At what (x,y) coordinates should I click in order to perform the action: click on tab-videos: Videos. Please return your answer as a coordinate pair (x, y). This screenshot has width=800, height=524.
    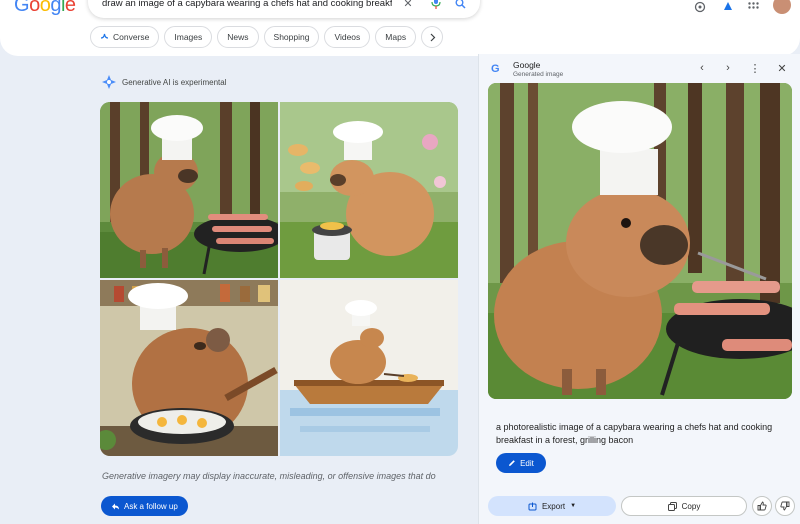
    Looking at the image, I should click on (347, 37).